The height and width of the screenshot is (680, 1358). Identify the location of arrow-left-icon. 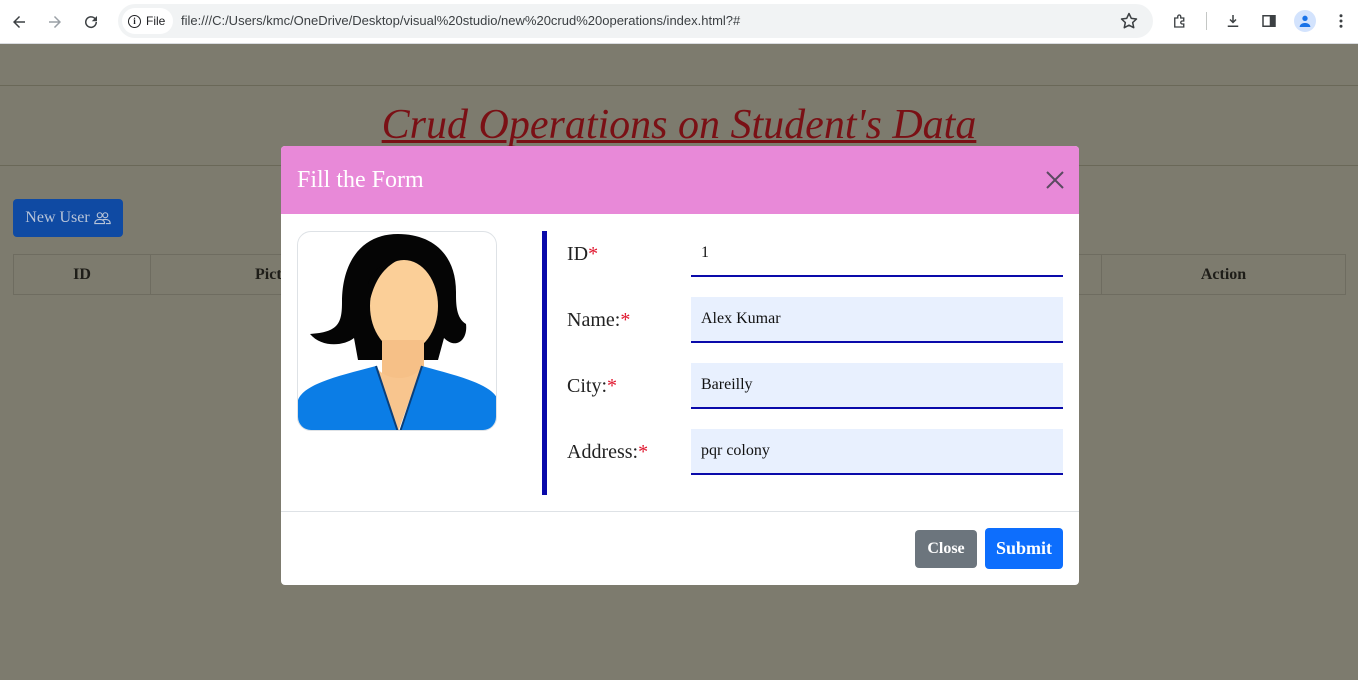
(19, 22).